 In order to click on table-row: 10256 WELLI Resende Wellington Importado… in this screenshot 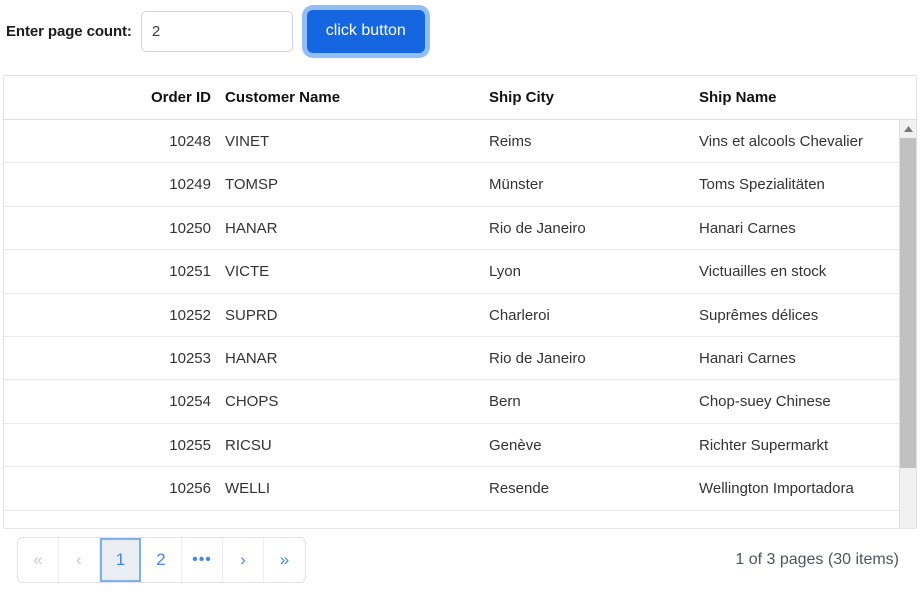, I will do `click(460, 489)`.